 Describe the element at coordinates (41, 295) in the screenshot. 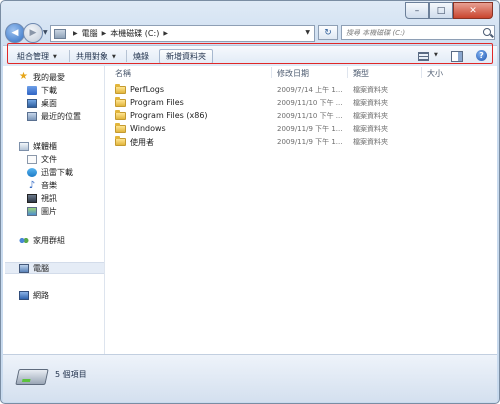

I see `nav-label: 網路` at that location.